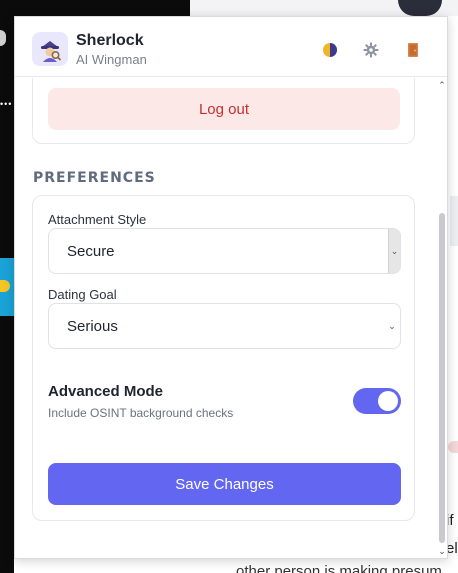 The image size is (458, 573). I want to click on account-card: Log out, so click(223, 111).